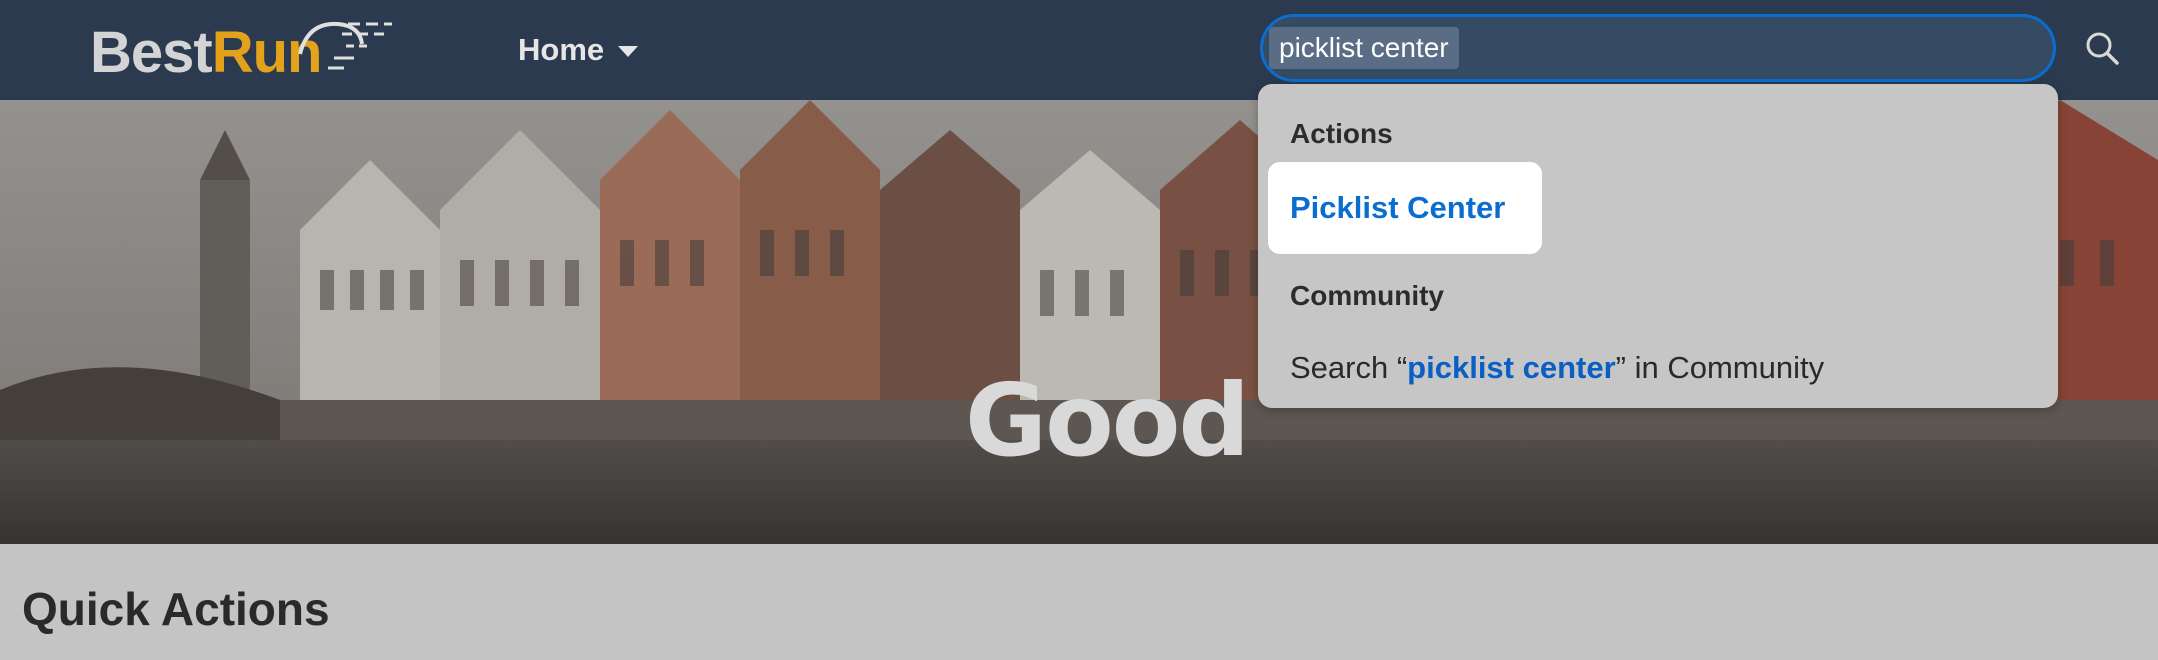 The image size is (2158, 660). What do you see at coordinates (1720, 367) in the screenshot?
I see `community-suffix: ” in Community` at bounding box center [1720, 367].